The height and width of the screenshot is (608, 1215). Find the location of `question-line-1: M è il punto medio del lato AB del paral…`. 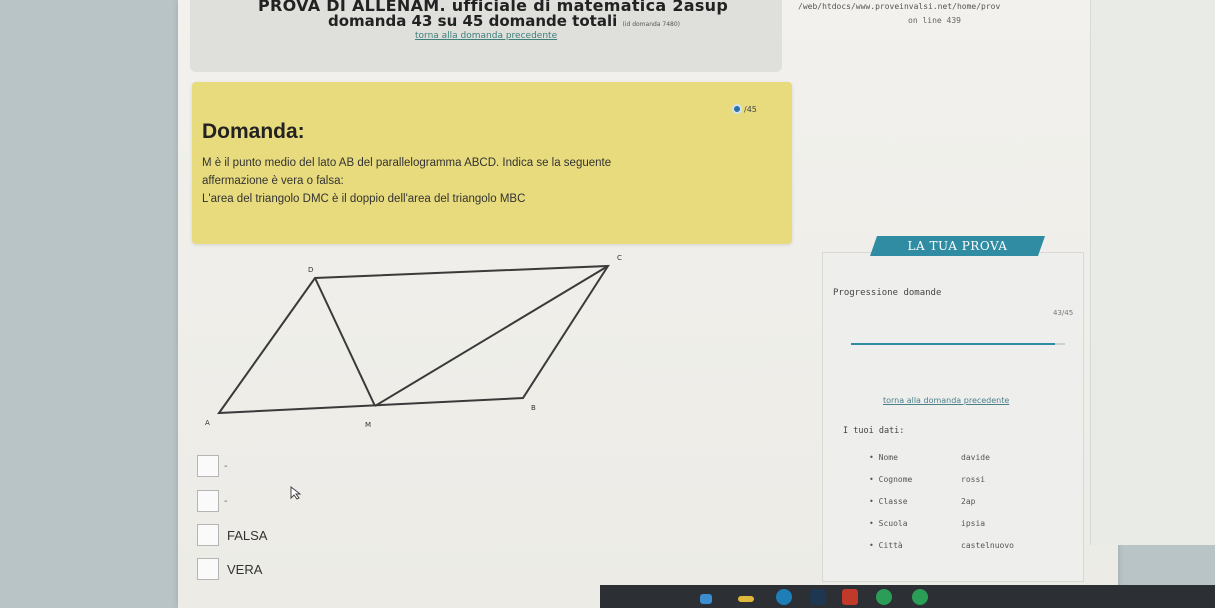

question-line-1: M è il punto medio del lato AB del paral… is located at coordinates (407, 163).